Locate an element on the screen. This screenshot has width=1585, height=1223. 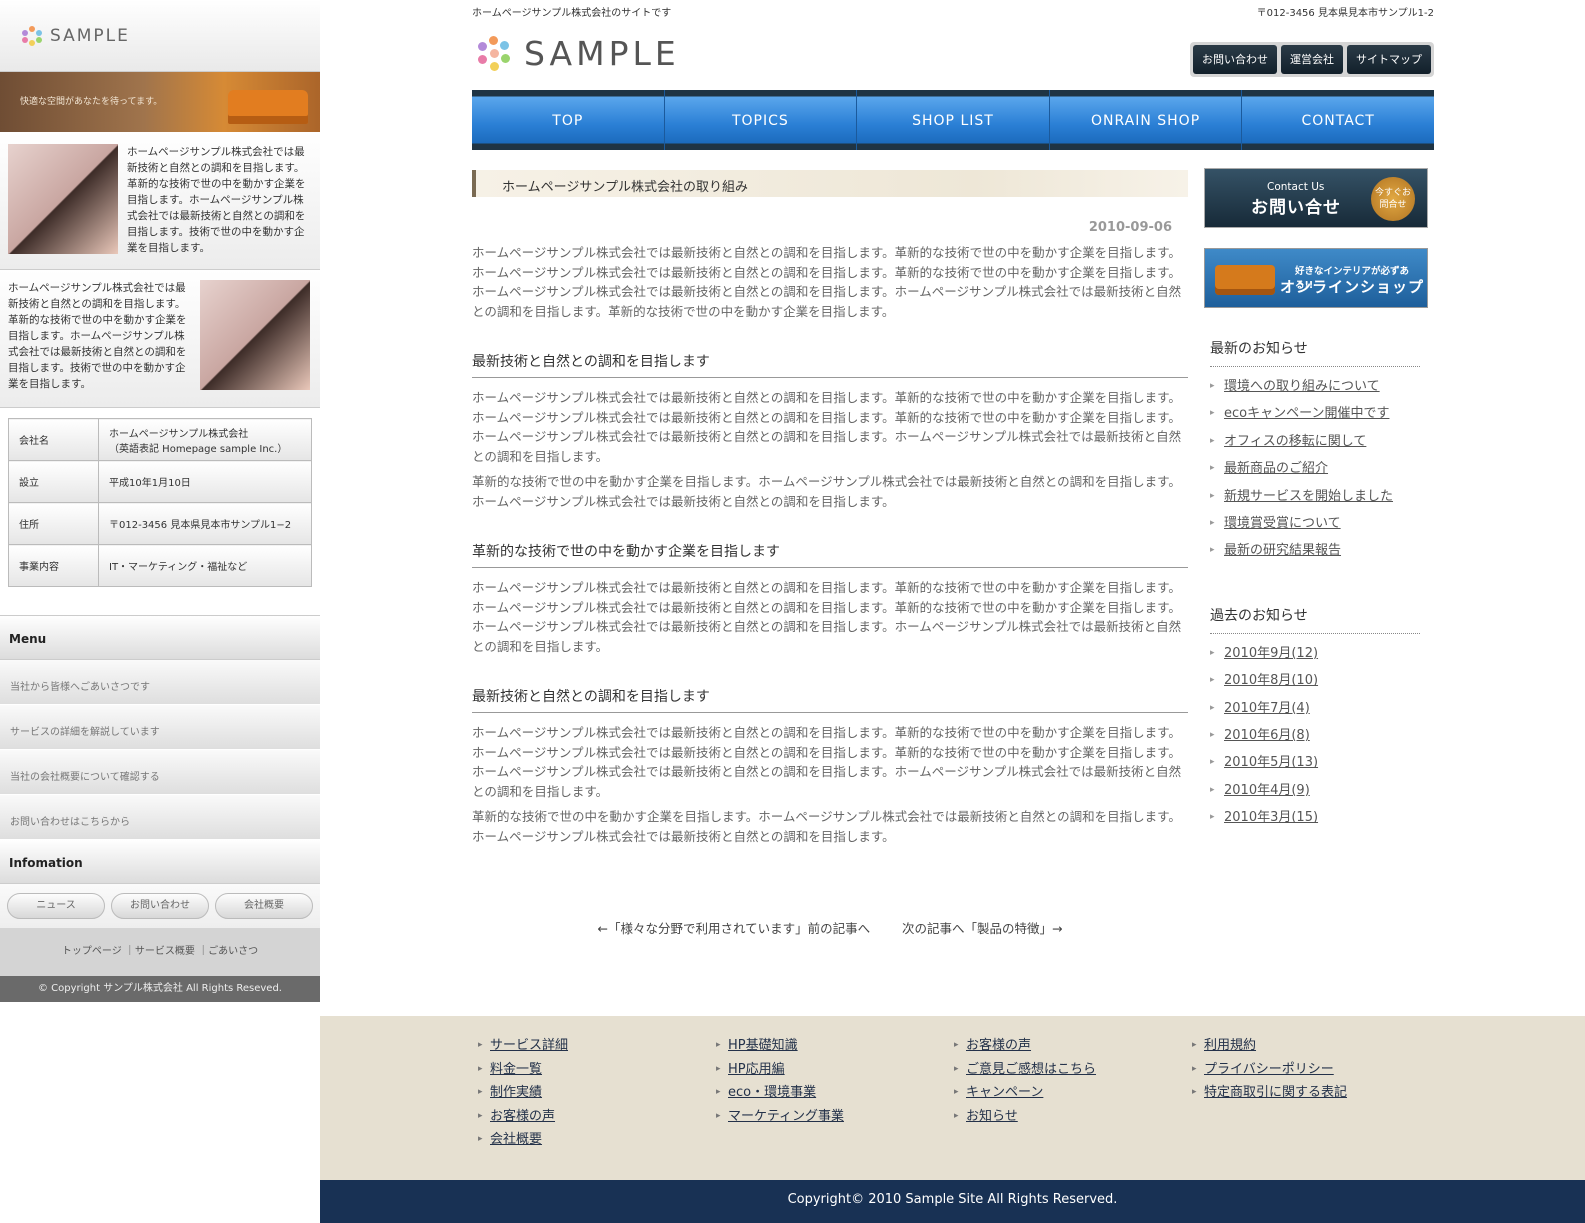
post-pager: ←「様々な分野で利用されています」前の記事へ 次の記事へ「製品の特徴」→ is located at coordinates (830, 927).